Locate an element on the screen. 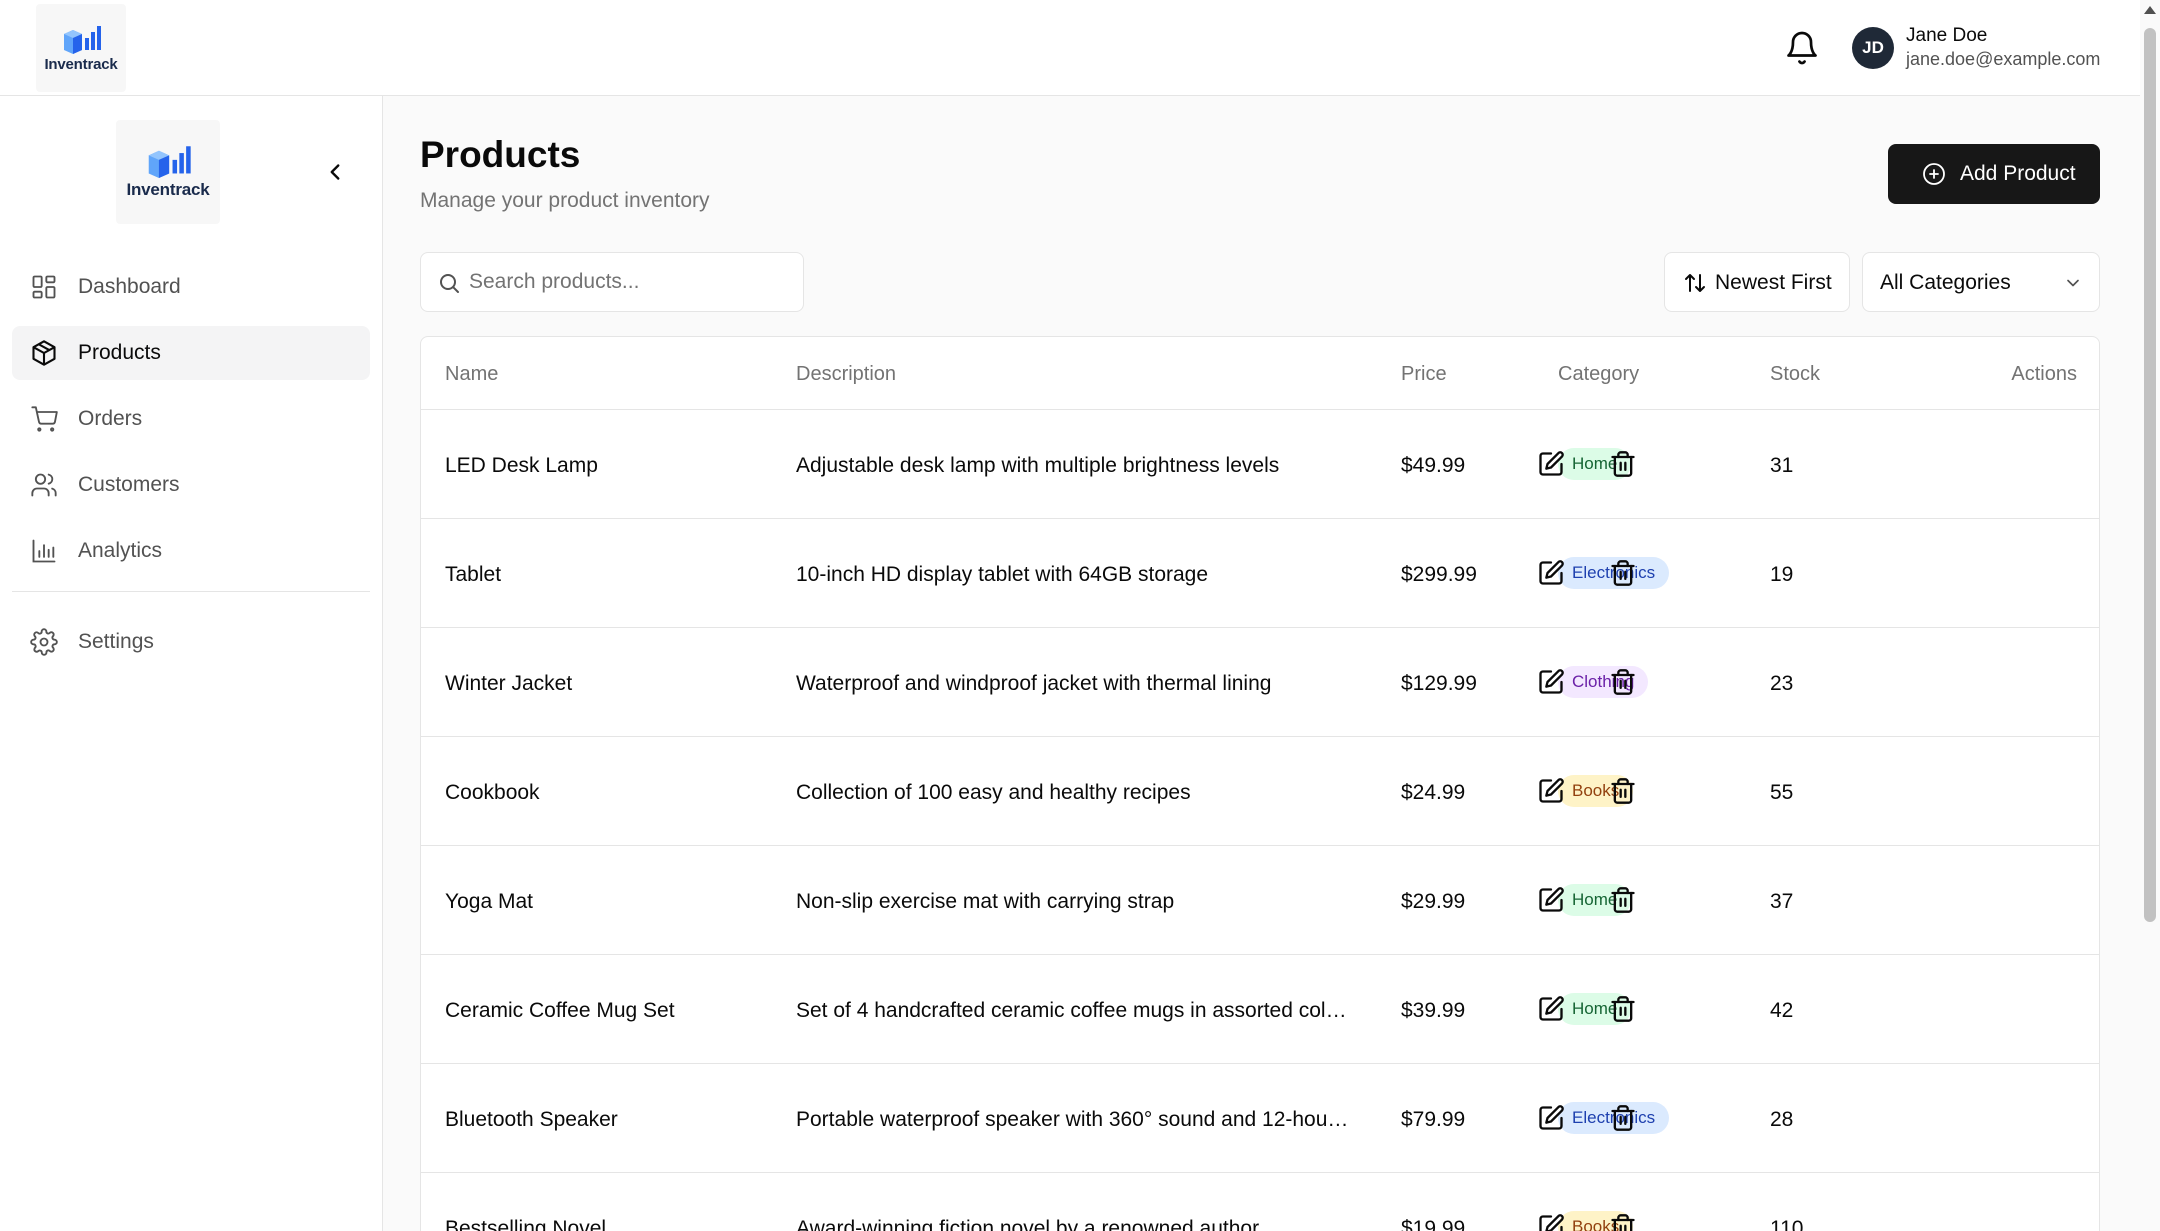 The height and width of the screenshot is (1231, 2160). product-stock: 110 is located at coordinates (1787, 1224).